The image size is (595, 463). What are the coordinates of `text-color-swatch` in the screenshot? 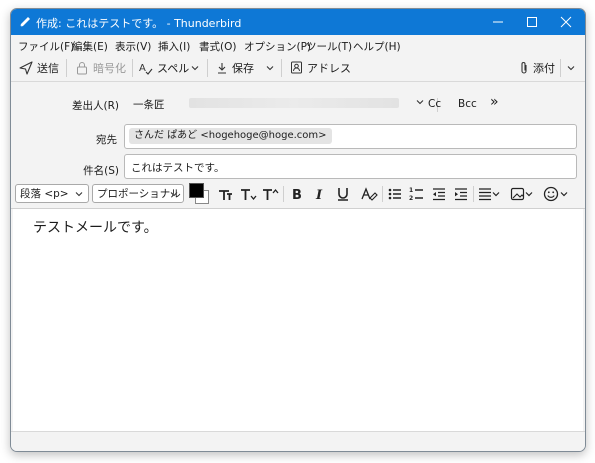 It's located at (196, 190).